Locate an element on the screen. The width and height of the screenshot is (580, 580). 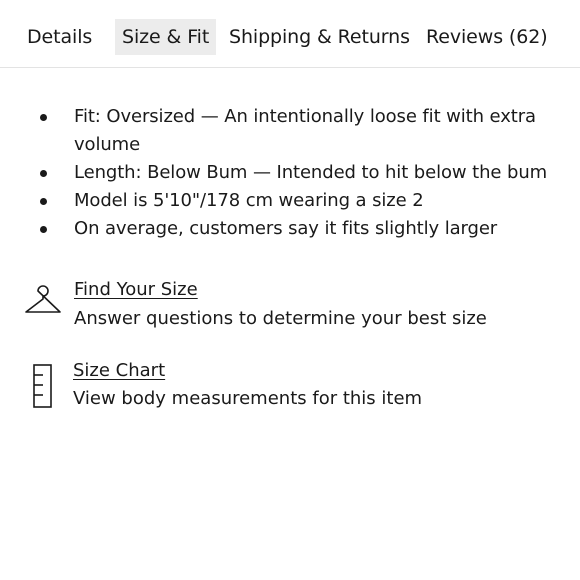
ruler-icon is located at coordinates (43, 388).